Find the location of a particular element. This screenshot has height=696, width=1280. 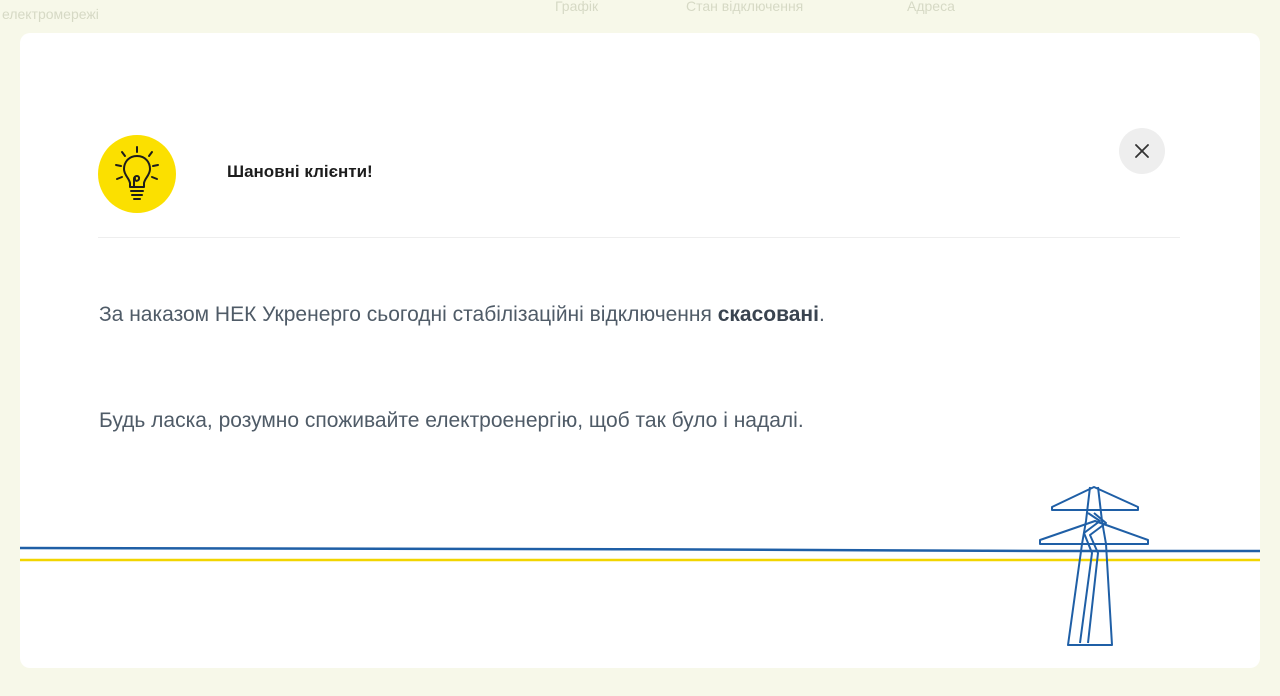

background-nav-item-1: Графік is located at coordinates (577, 7).